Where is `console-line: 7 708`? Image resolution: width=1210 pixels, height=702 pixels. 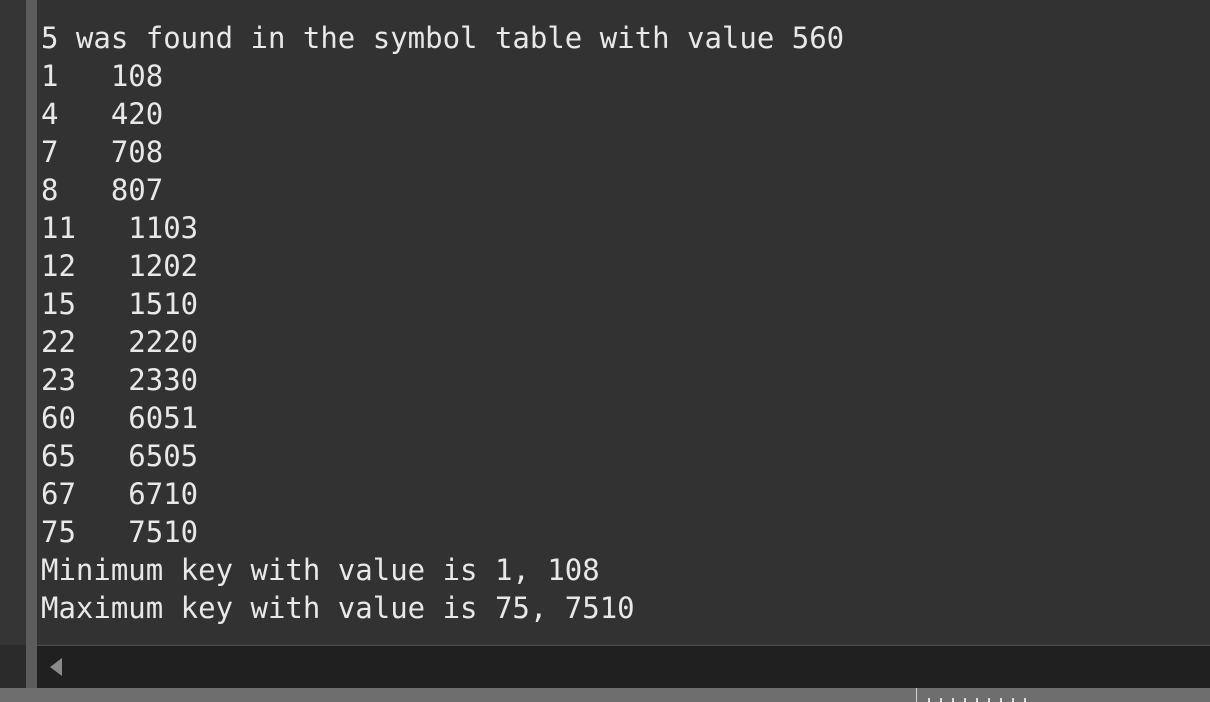
console-line: 7 708 is located at coordinates (102, 152).